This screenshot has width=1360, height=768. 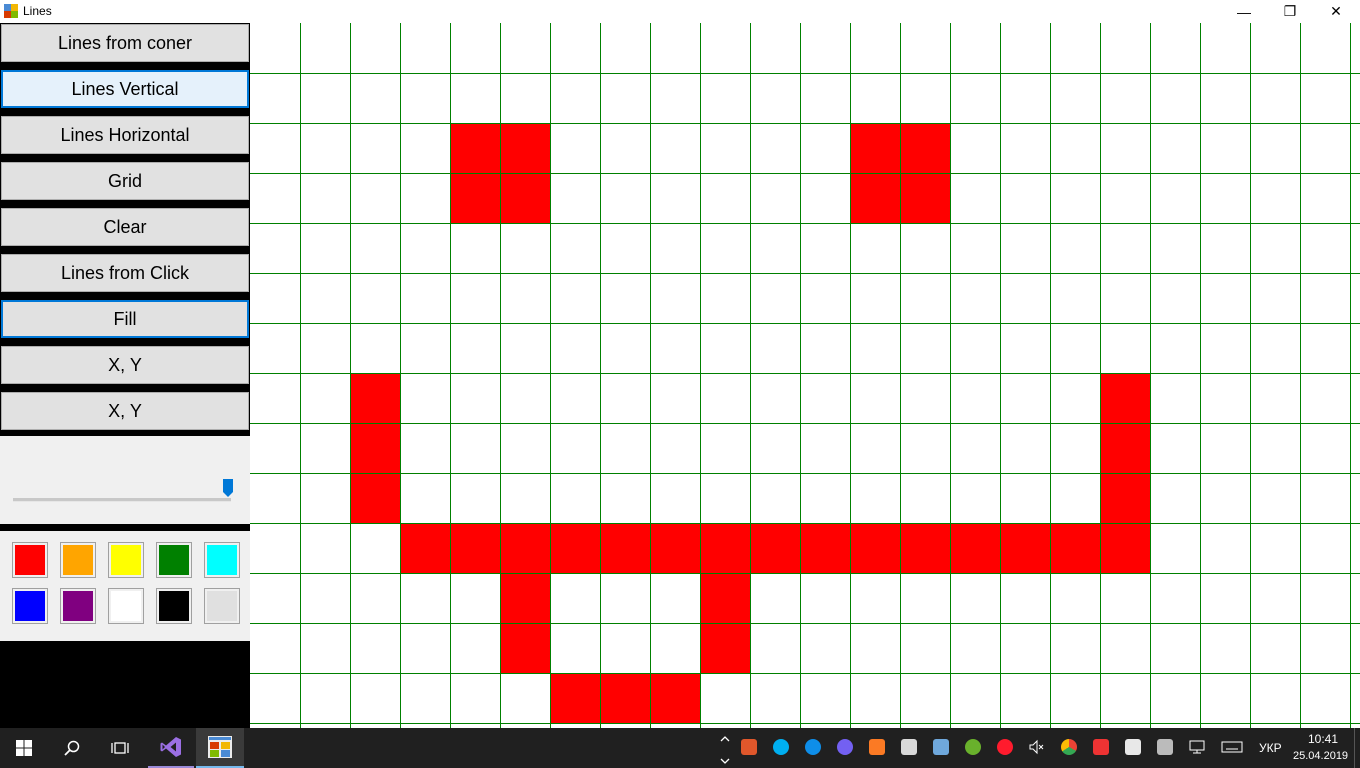 I want to click on network-drive-icon, so click(x=941, y=747).